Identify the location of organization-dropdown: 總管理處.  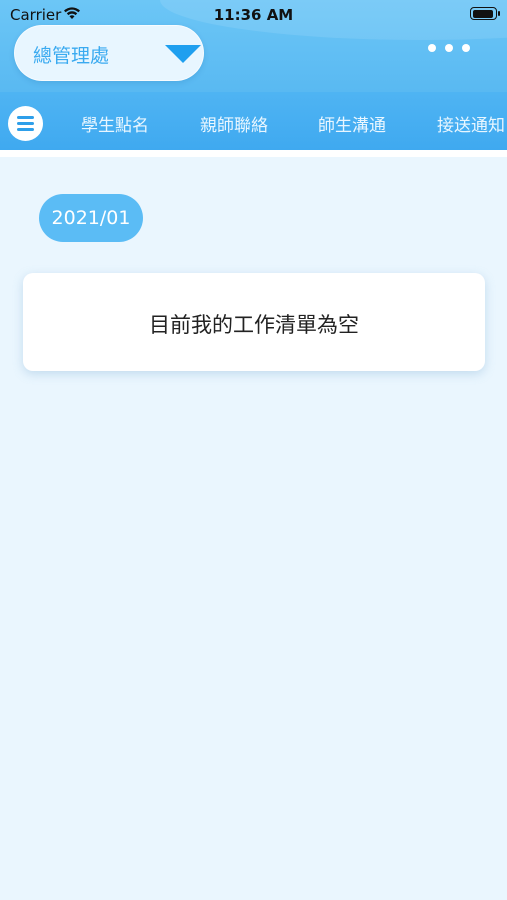
(109, 53).